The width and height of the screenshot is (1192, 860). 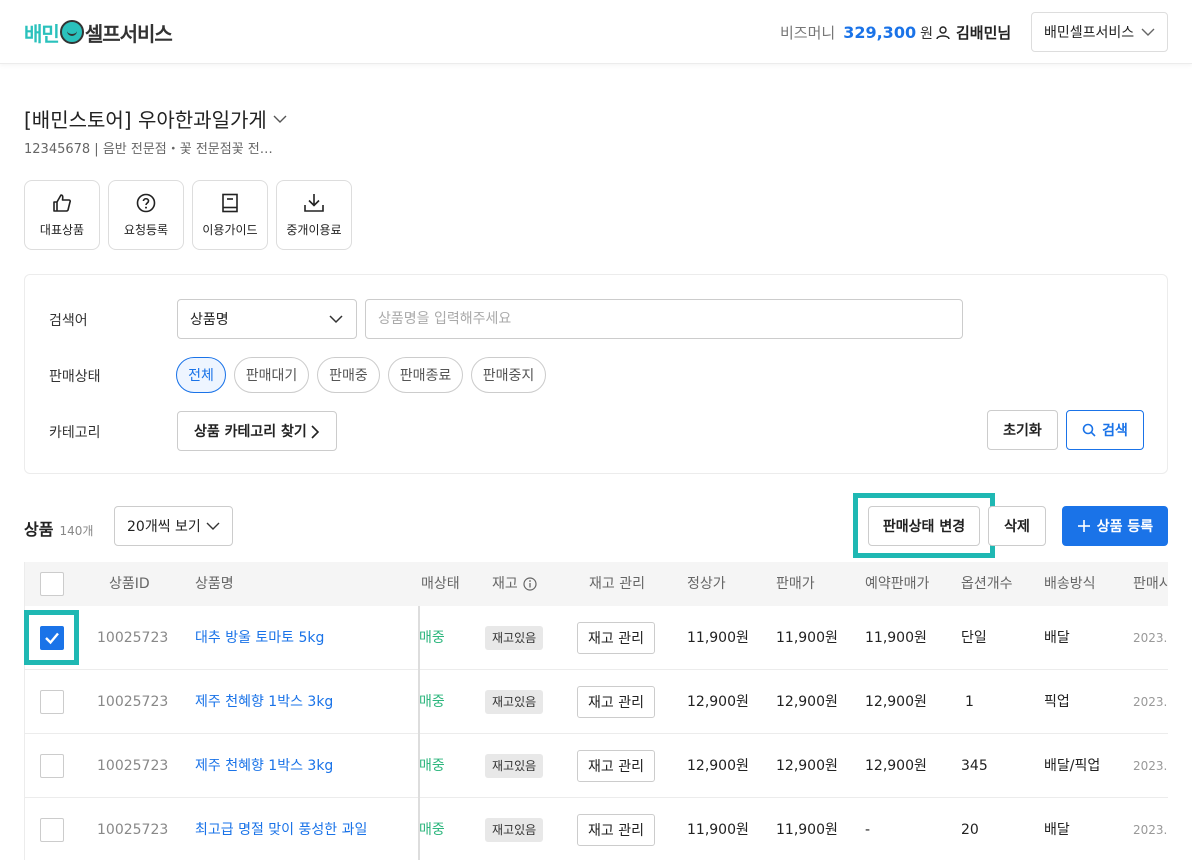 I want to click on col-header-name: 상품명, so click(x=214, y=584).